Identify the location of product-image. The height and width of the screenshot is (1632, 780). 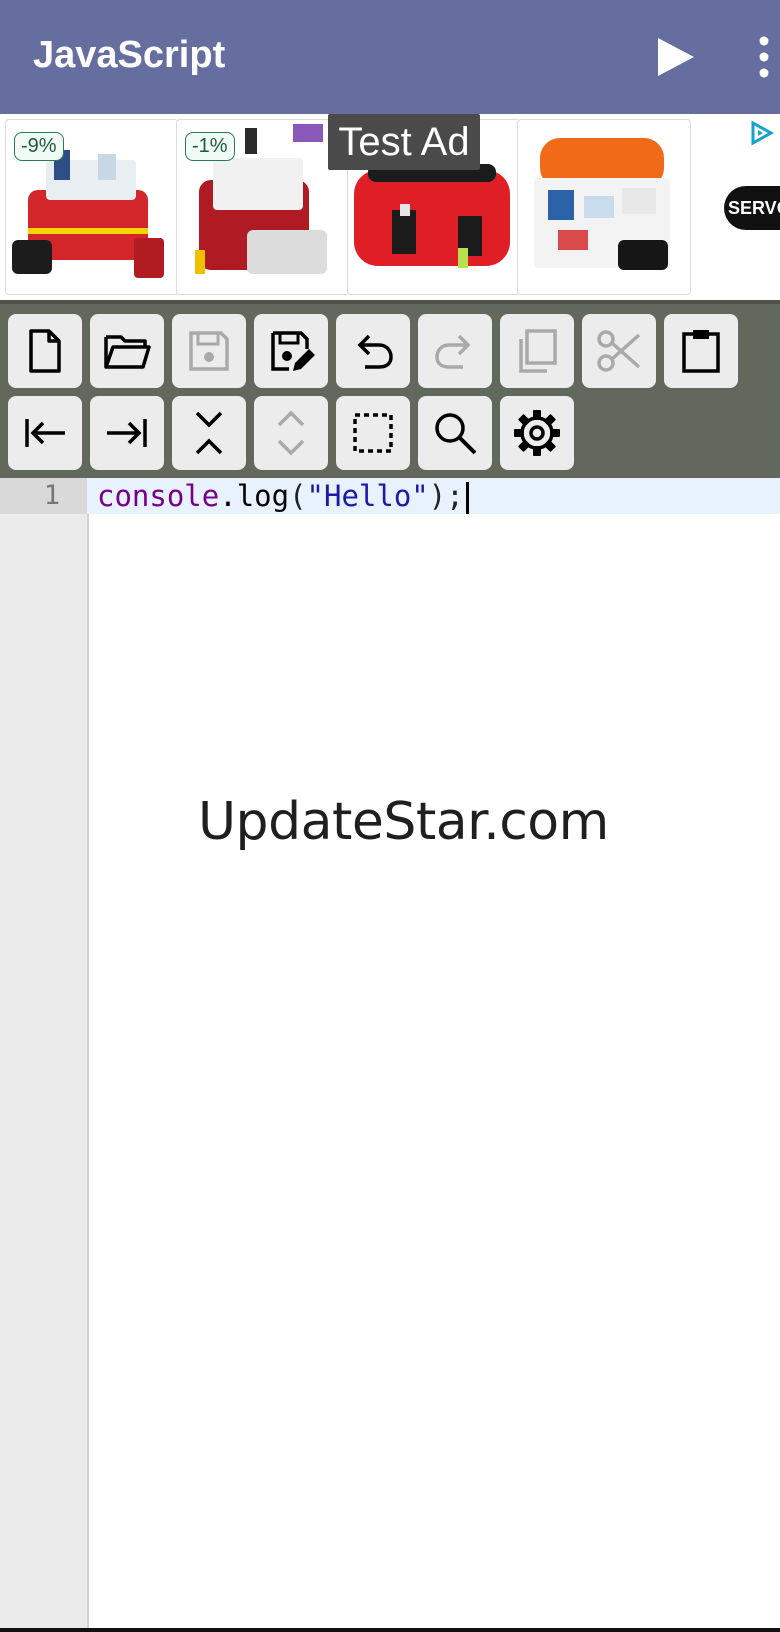
(602, 204).